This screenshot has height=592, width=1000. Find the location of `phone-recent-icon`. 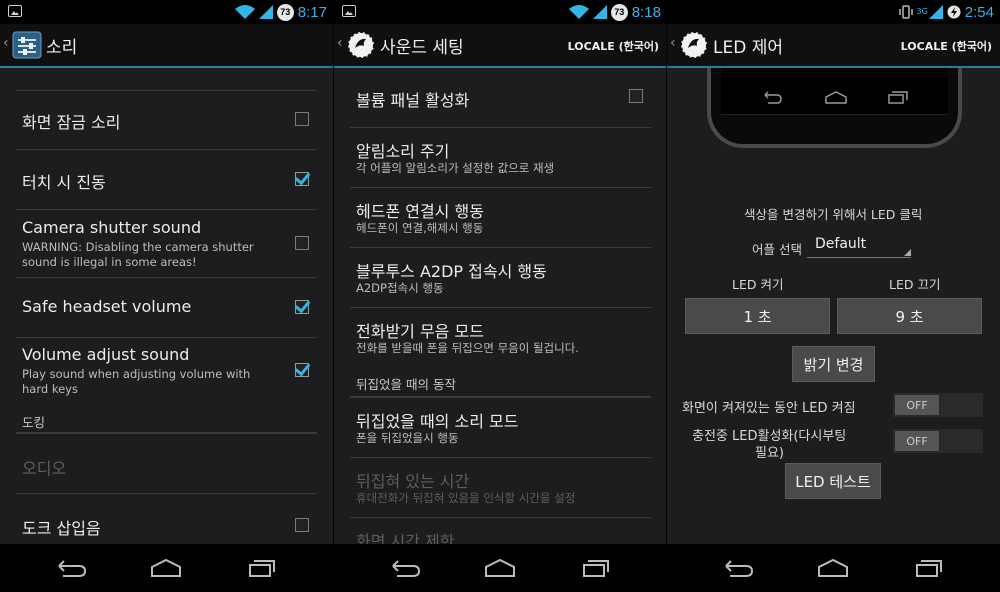

phone-recent-icon is located at coordinates (898, 97).